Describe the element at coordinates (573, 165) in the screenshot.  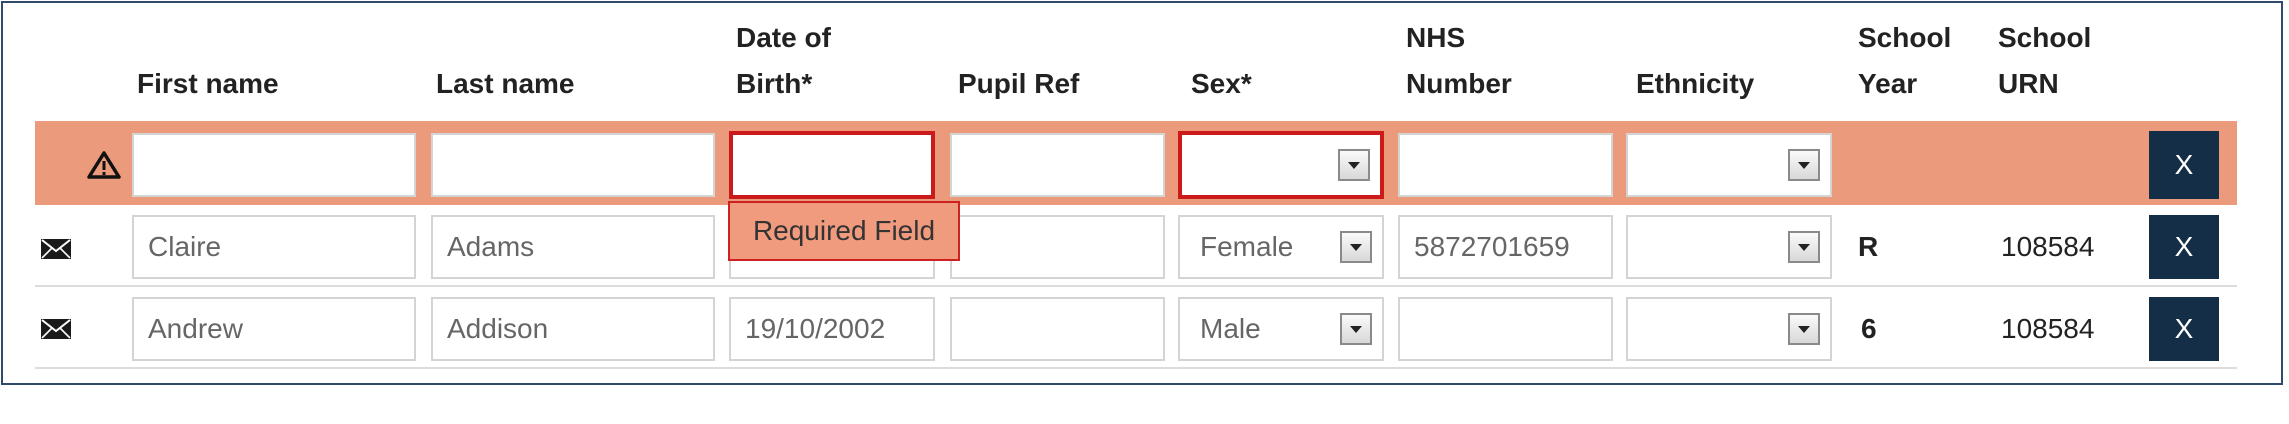
I see `new-last-name-input` at that location.